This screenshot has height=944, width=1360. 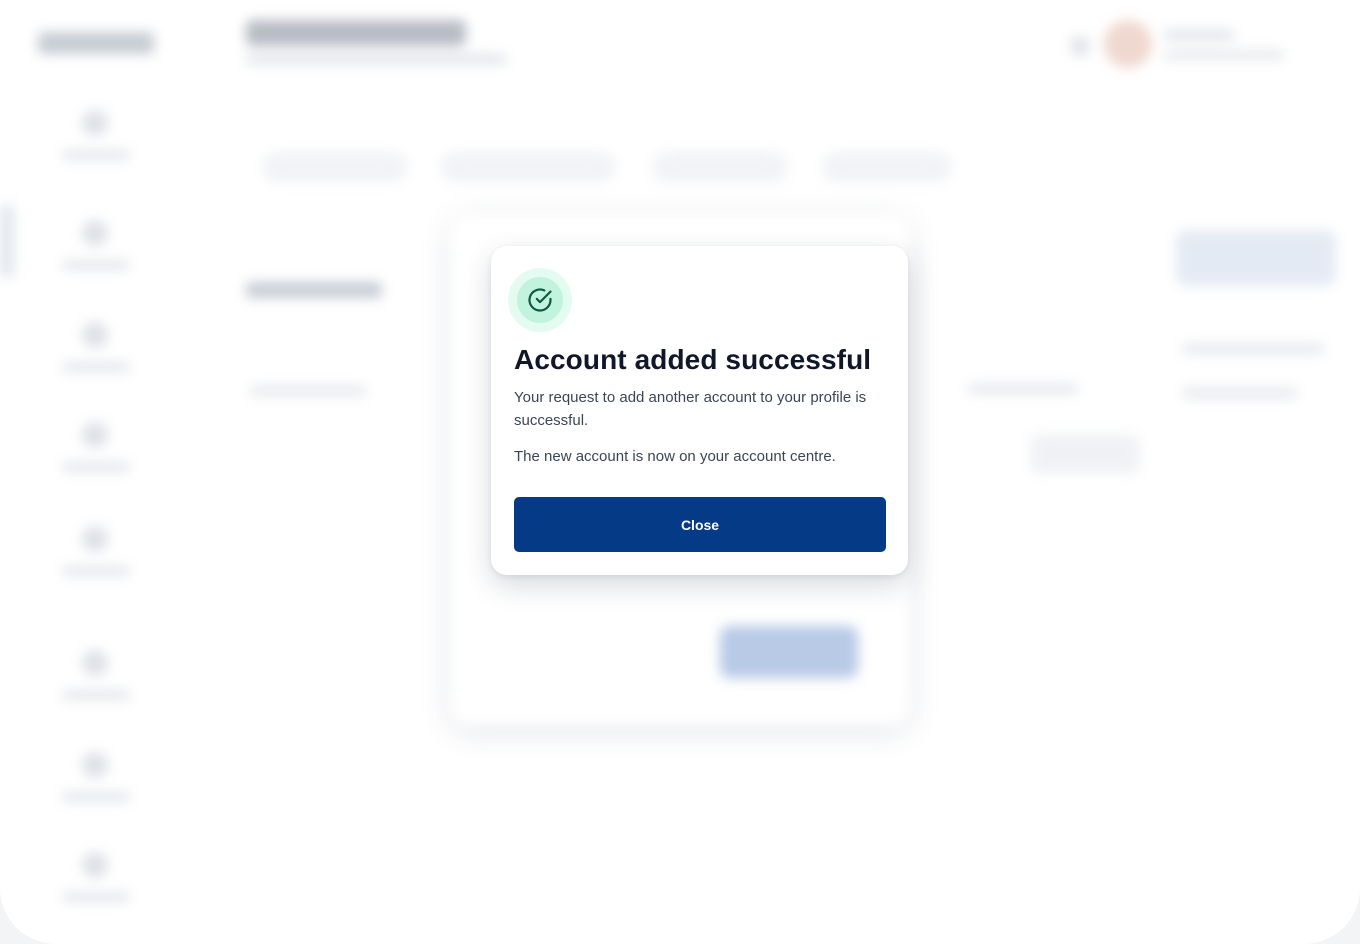 I want to click on user-name, so click(x=1199, y=35).